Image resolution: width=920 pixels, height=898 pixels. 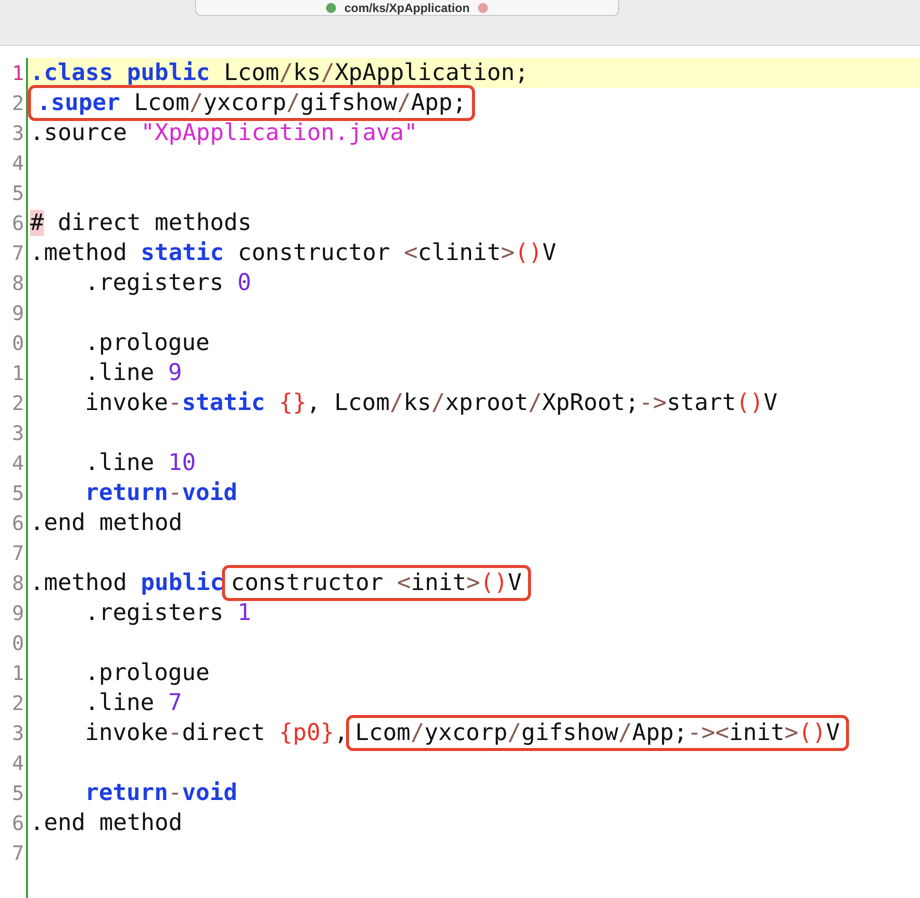 I want to click on annotation-box: constructor <init>()V, so click(x=376, y=583).